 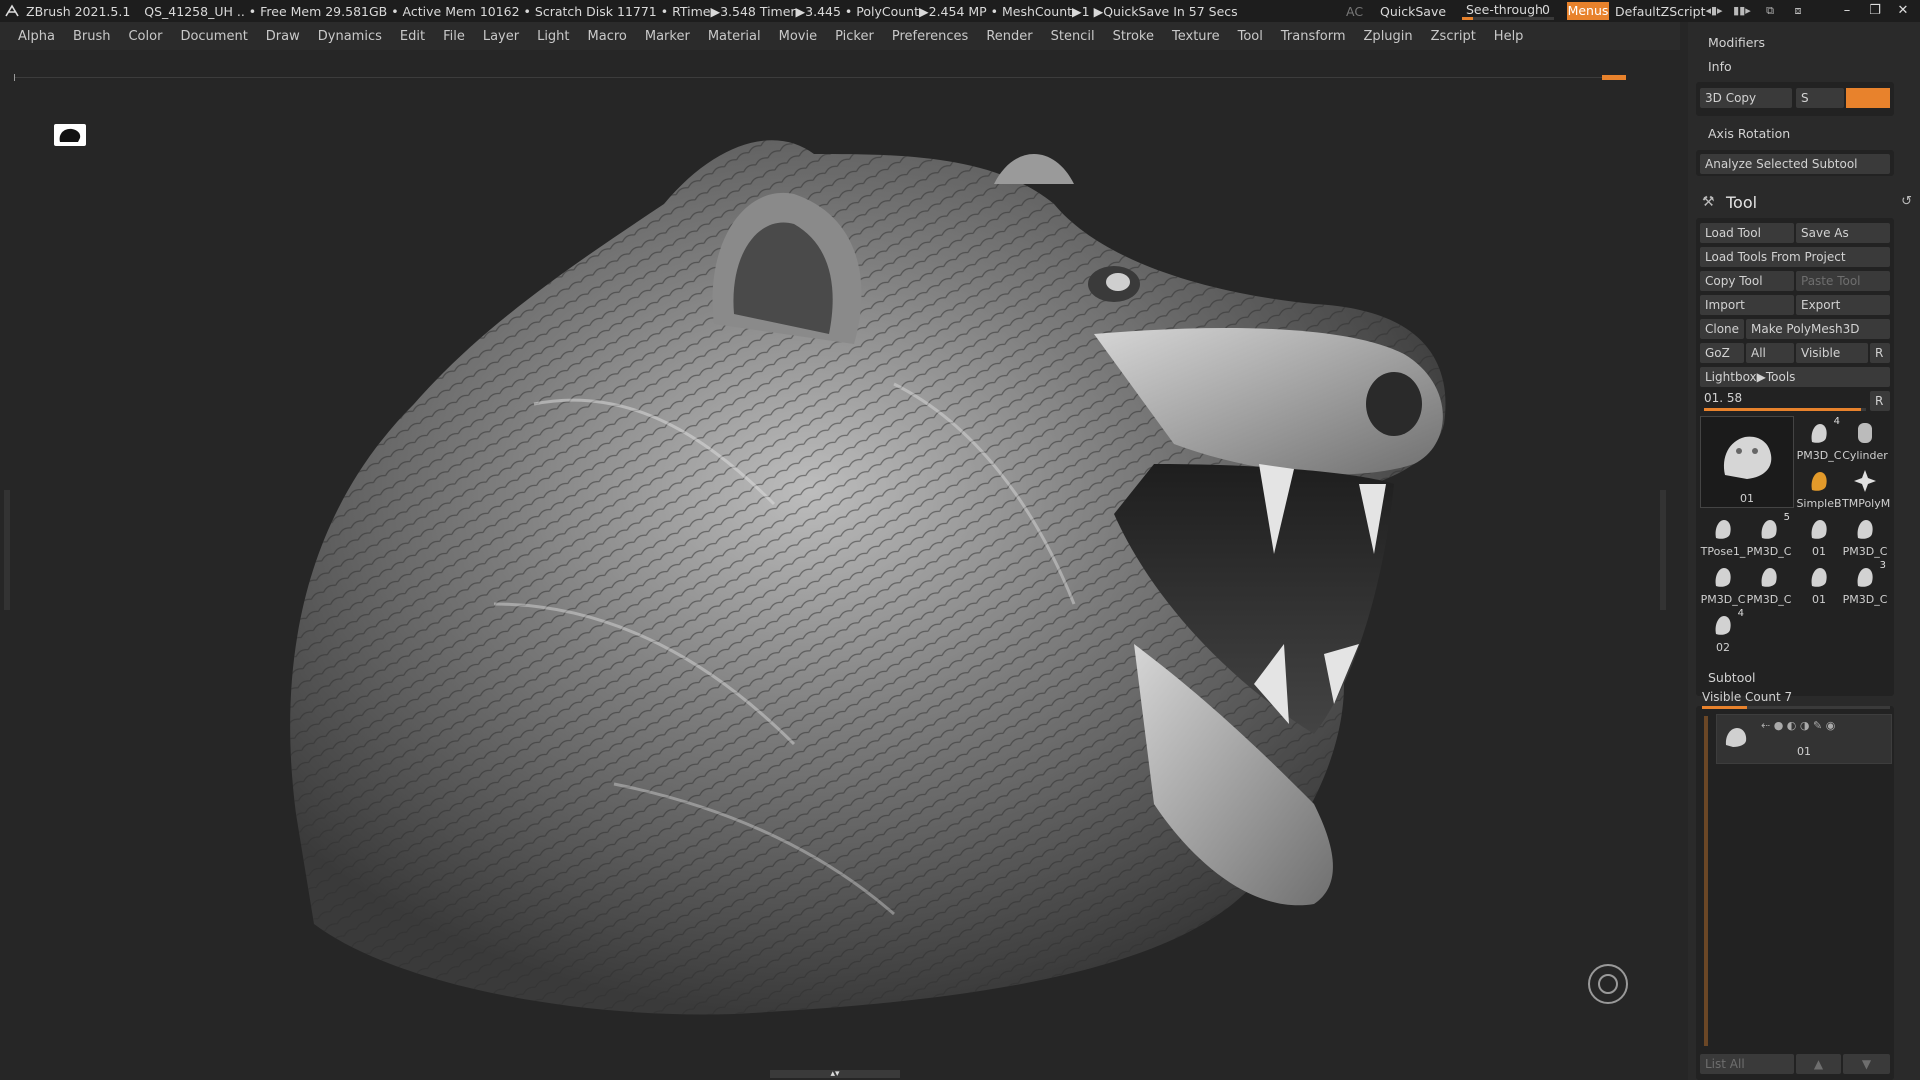 What do you see at coordinates (1453, 36) in the screenshot?
I see `menu-zscript: Zscript` at bounding box center [1453, 36].